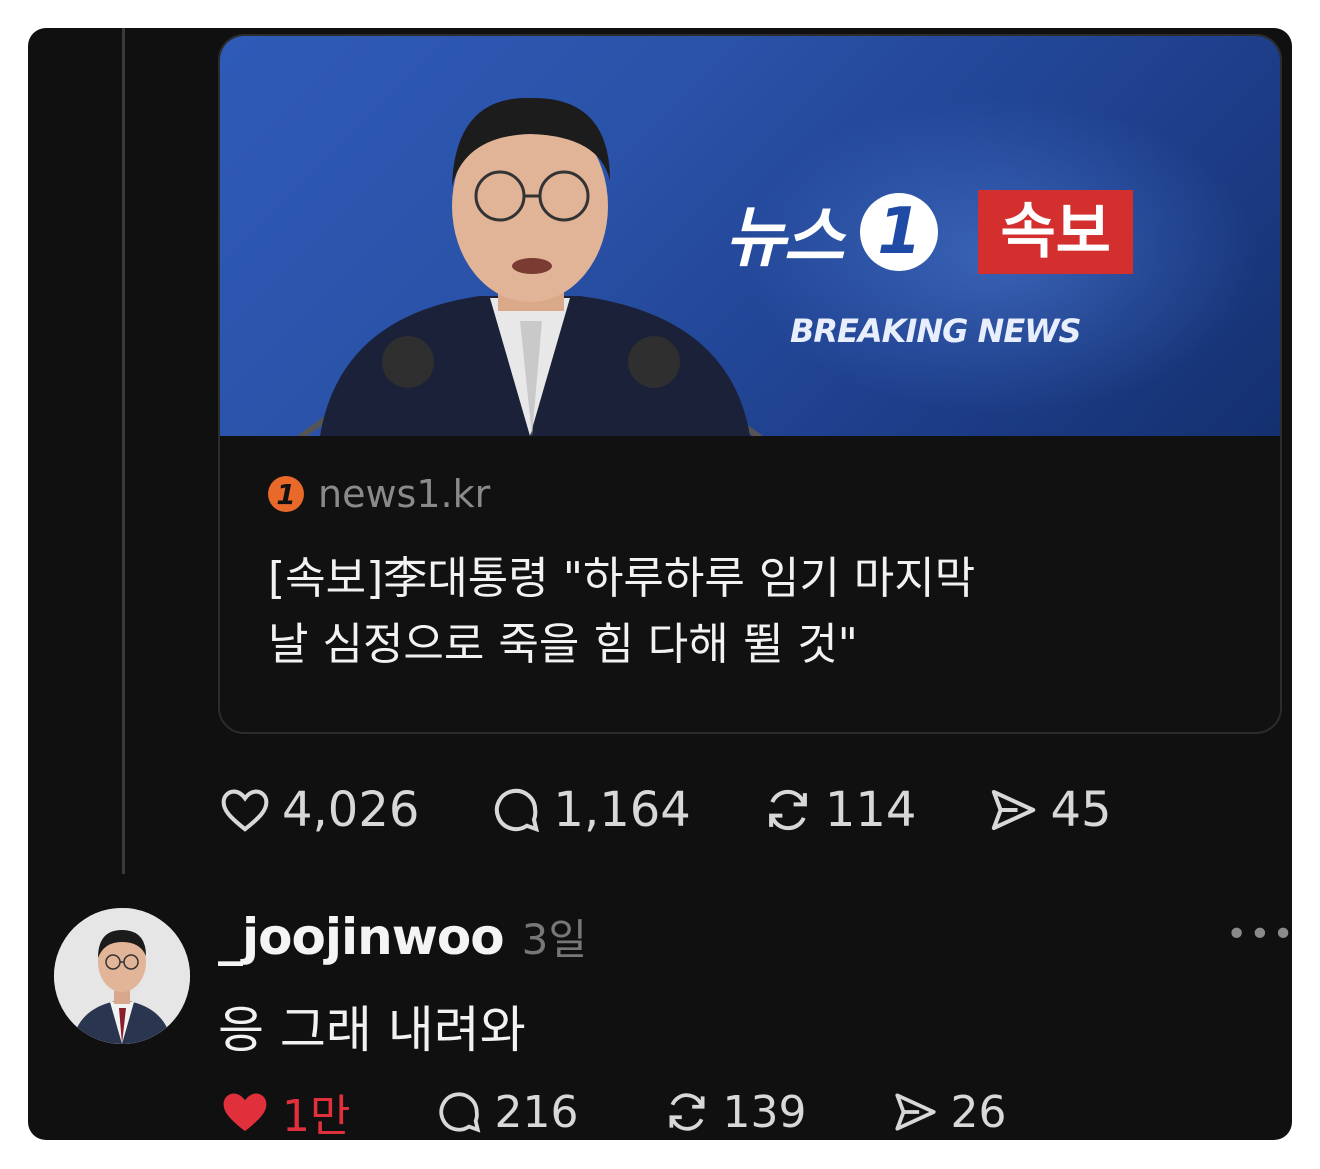  I want to click on like-button: 1만, so click(284, 1110).